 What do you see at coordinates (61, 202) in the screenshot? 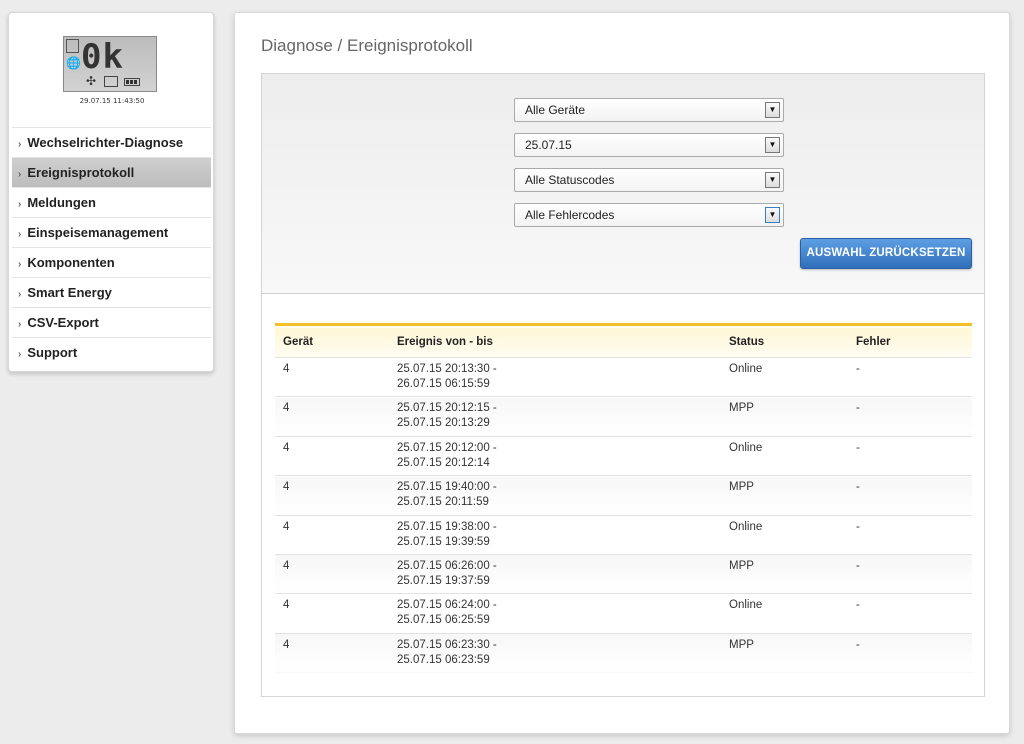
I see `sidebar-item-label: Meldungen` at bounding box center [61, 202].